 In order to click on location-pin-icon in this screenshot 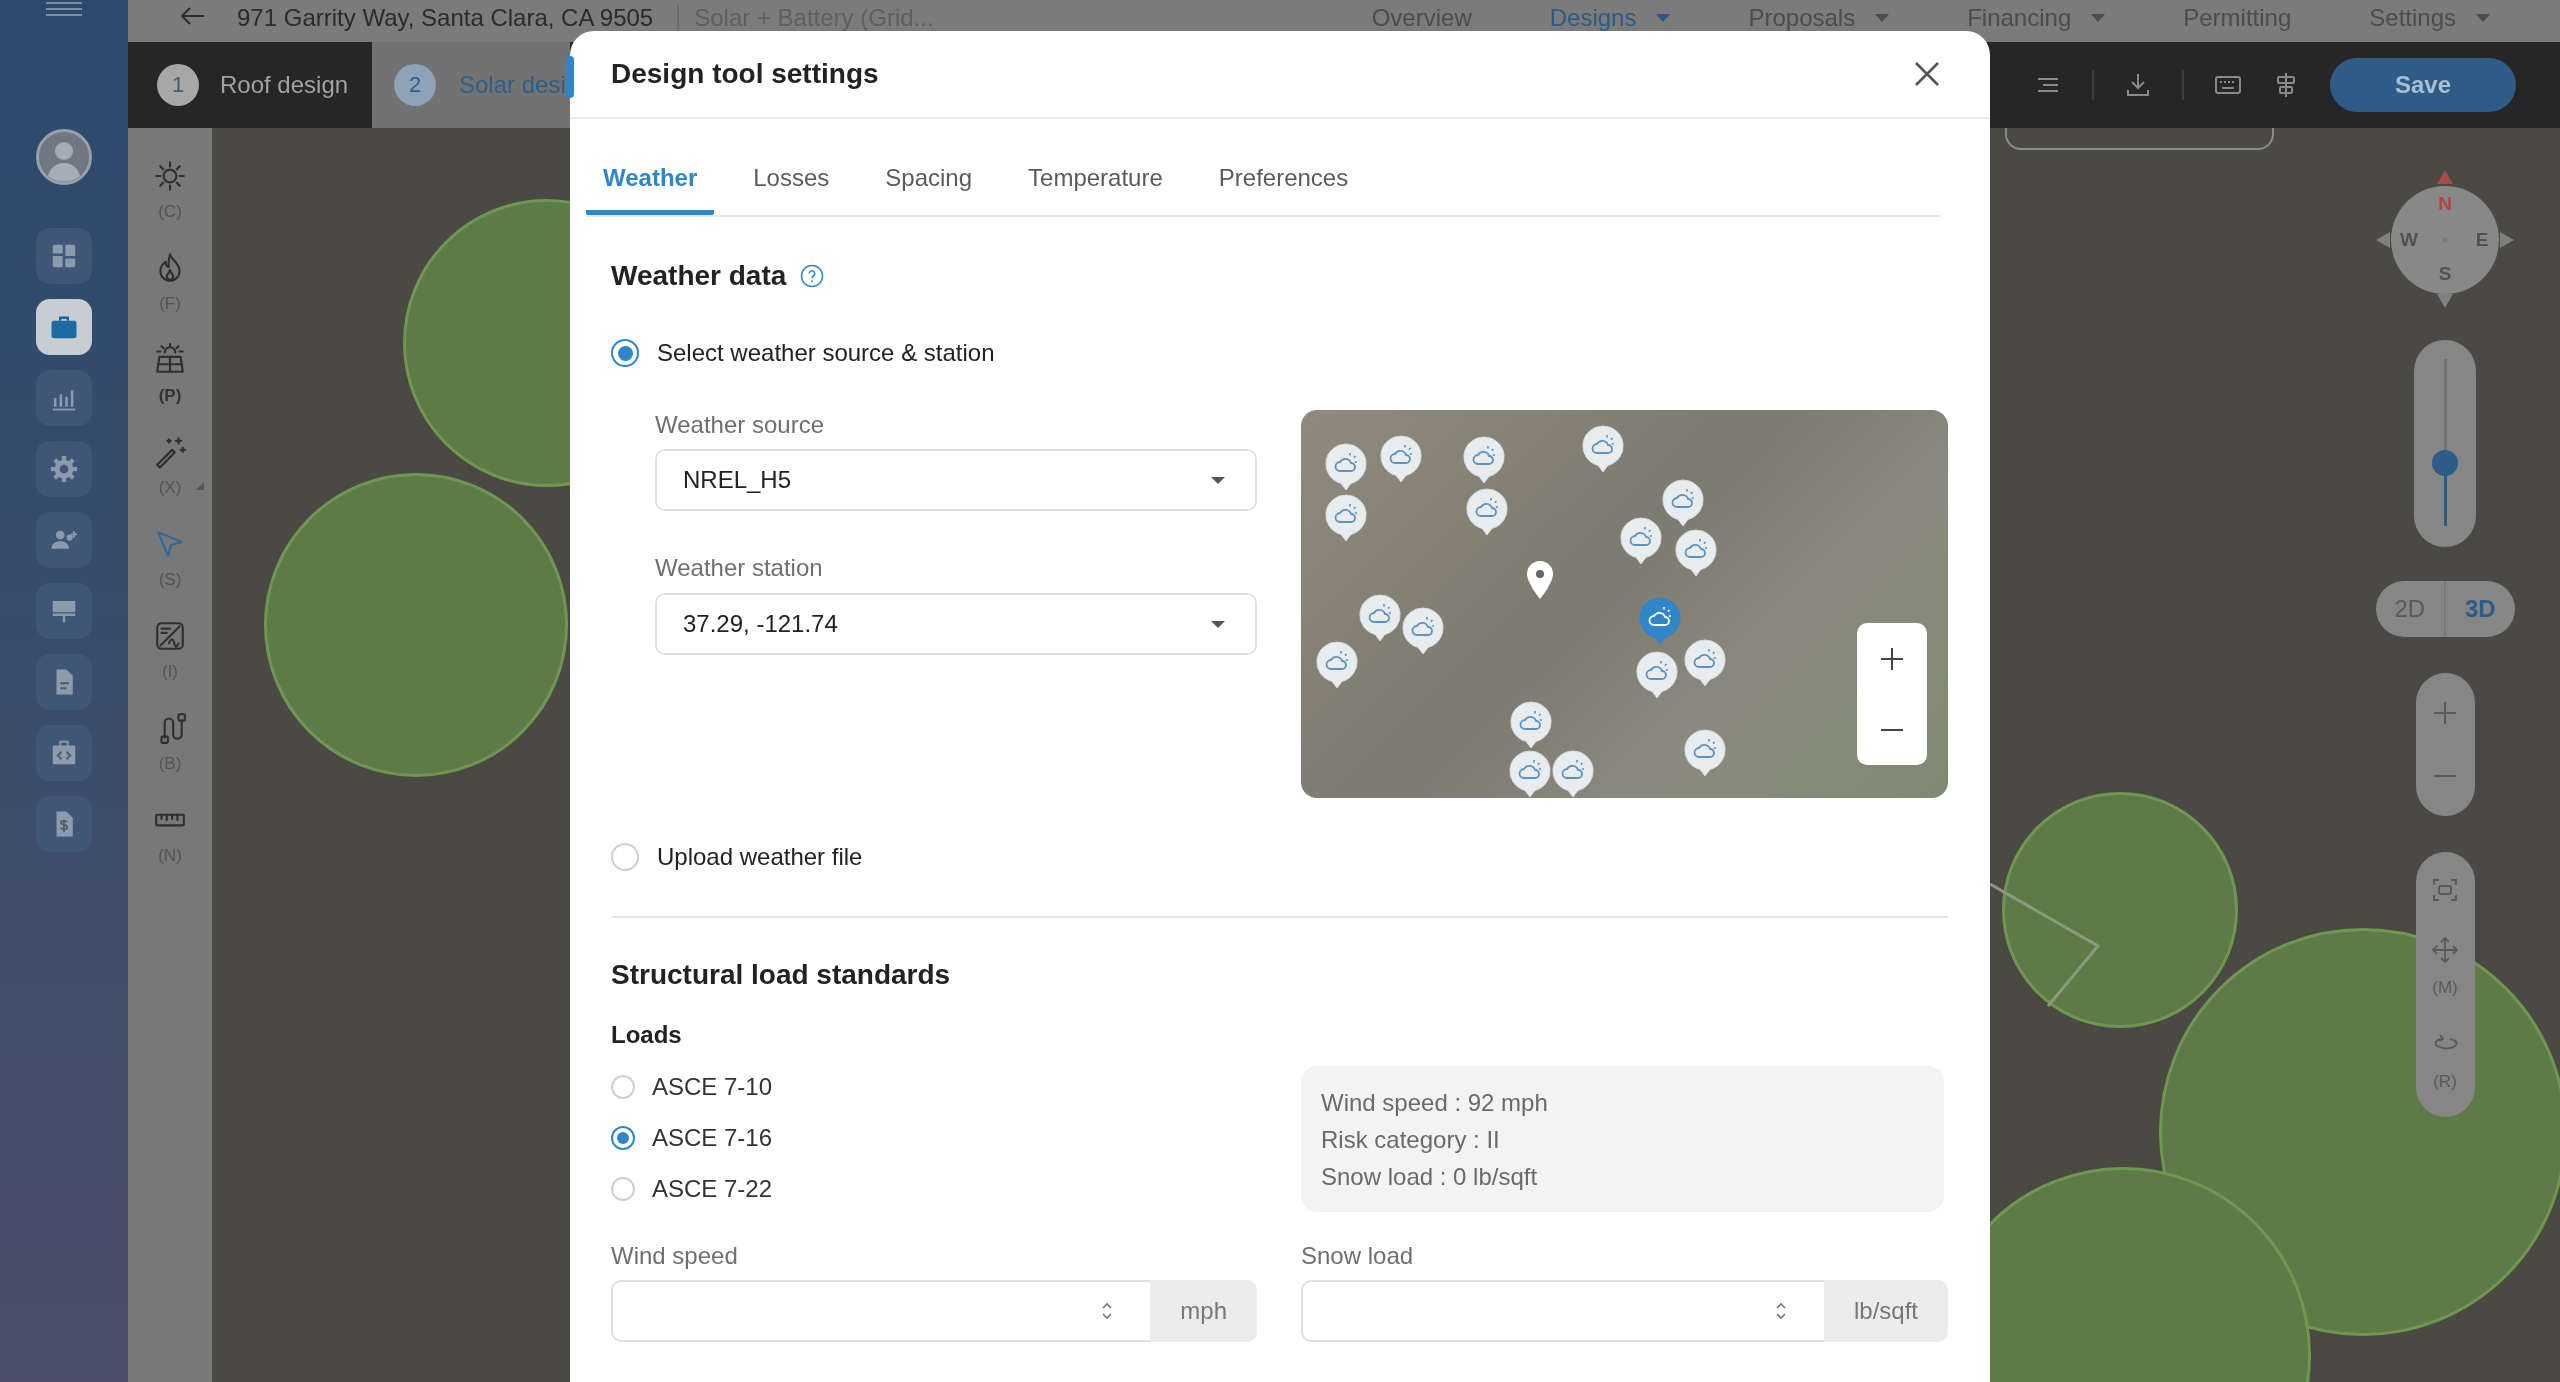, I will do `click(1540, 580)`.